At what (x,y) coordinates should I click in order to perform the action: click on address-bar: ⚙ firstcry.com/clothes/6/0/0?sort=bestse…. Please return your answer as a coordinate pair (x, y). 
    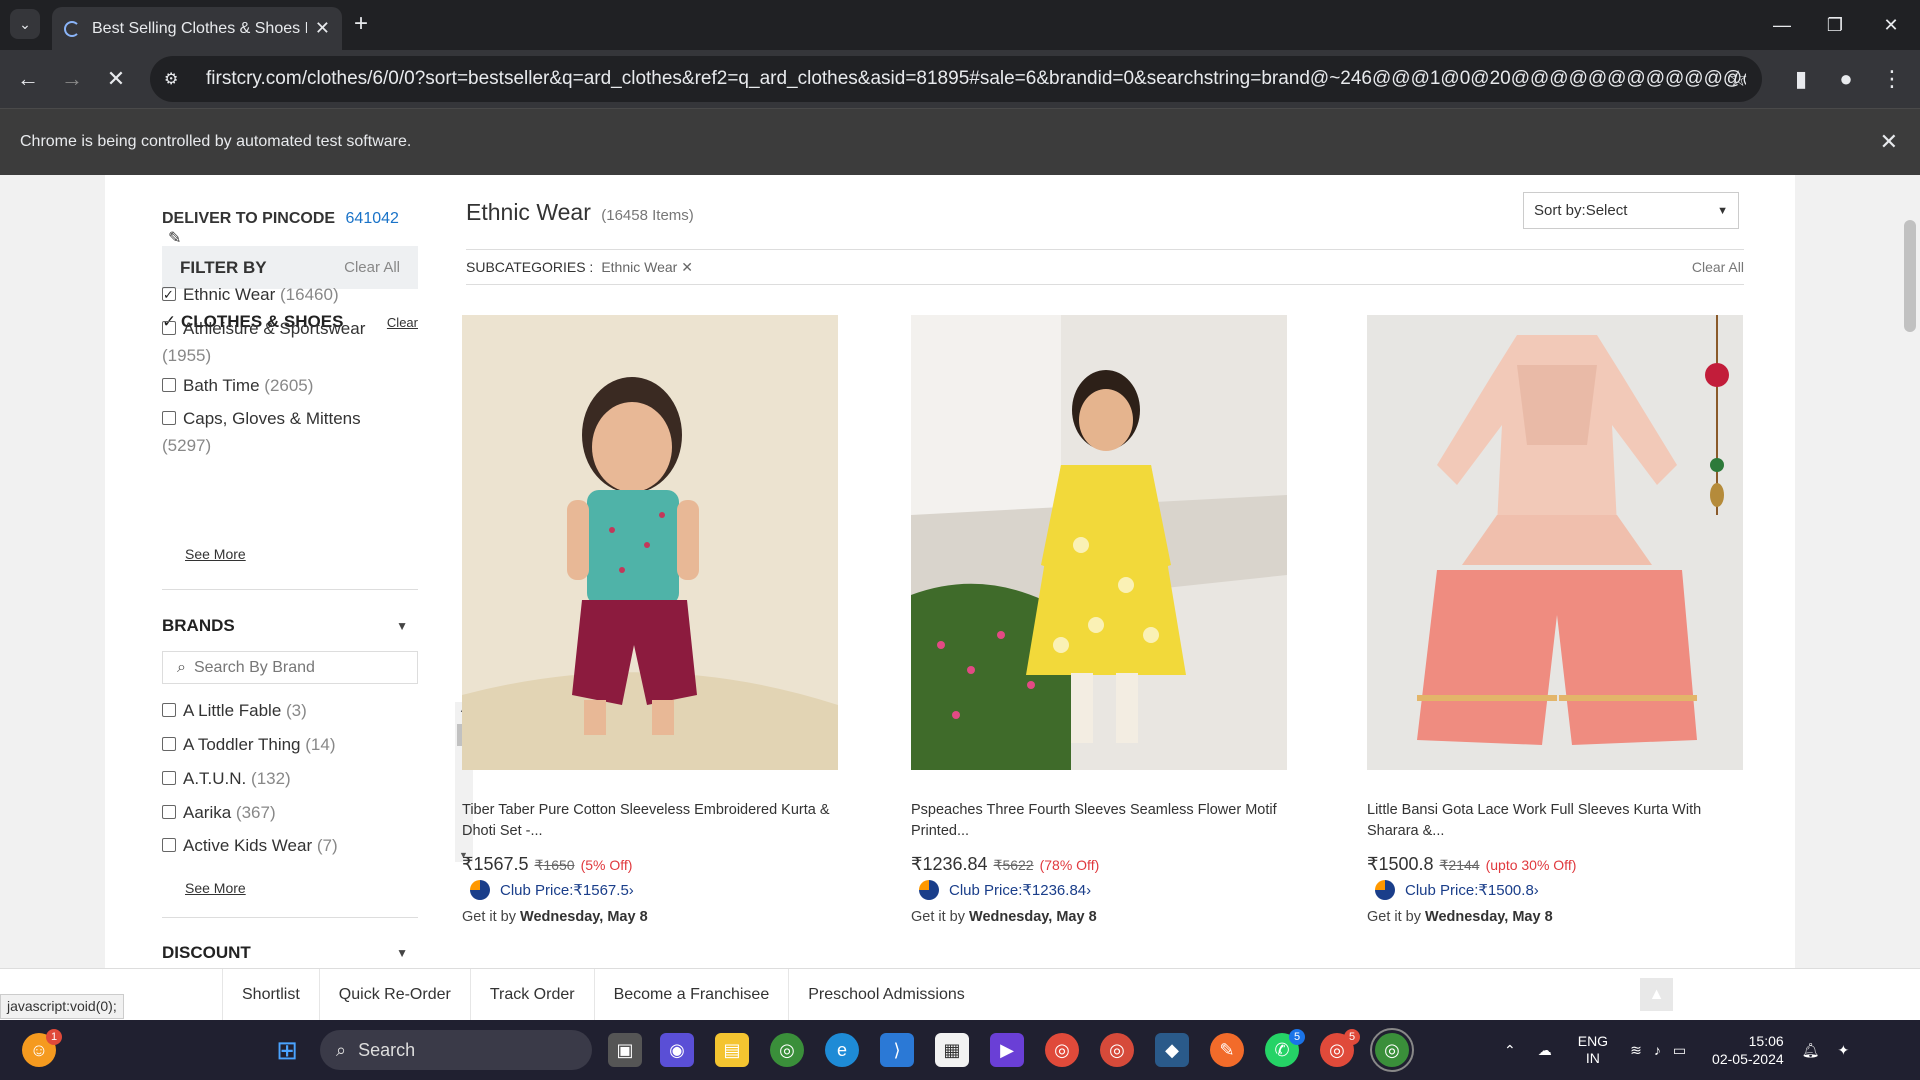
    Looking at the image, I should click on (956, 79).